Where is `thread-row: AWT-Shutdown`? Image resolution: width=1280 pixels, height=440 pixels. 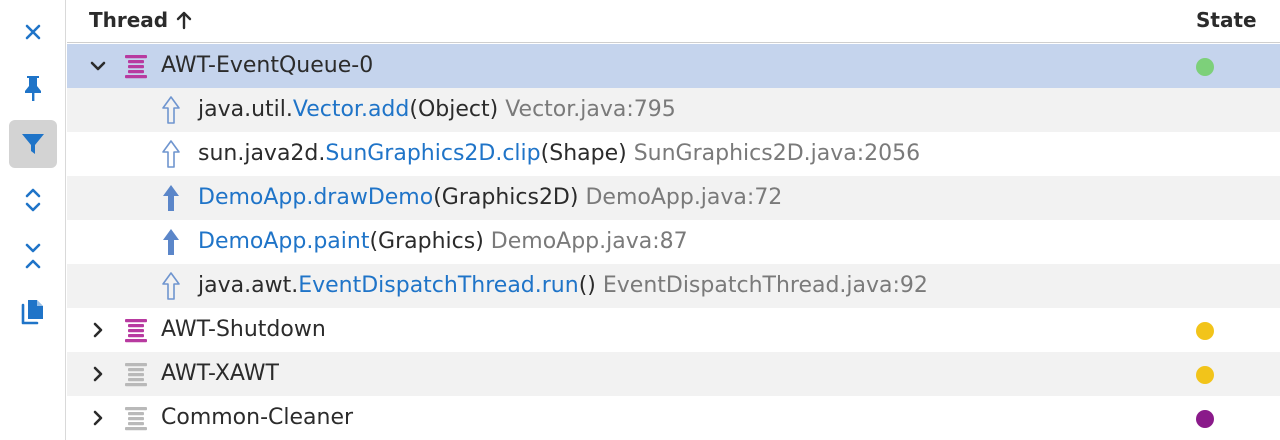 thread-row: AWT-Shutdown is located at coordinates (673, 330).